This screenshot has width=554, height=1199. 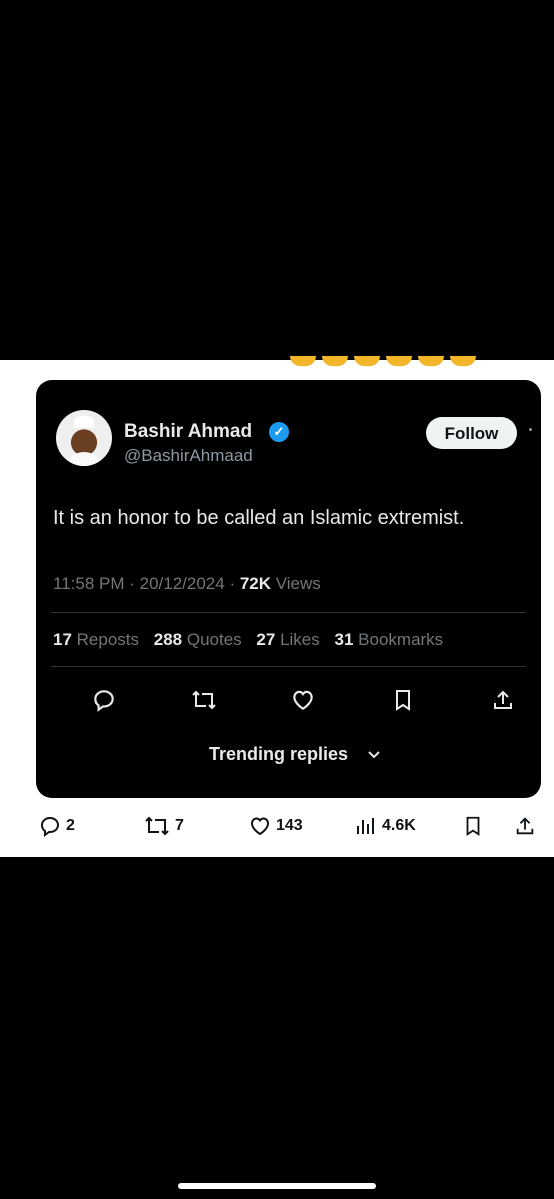 What do you see at coordinates (530, 429) in the screenshot?
I see `more-icon` at bounding box center [530, 429].